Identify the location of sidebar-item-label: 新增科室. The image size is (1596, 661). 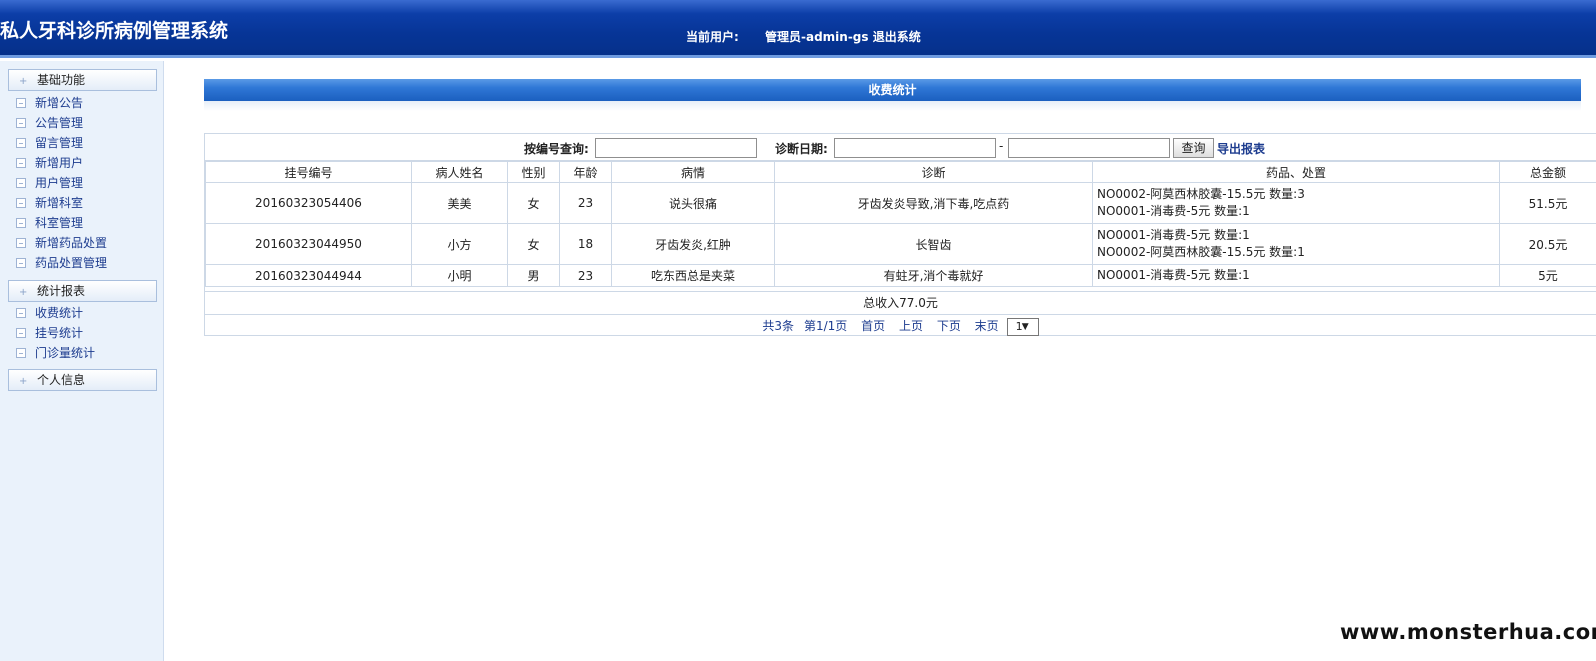
(59, 203).